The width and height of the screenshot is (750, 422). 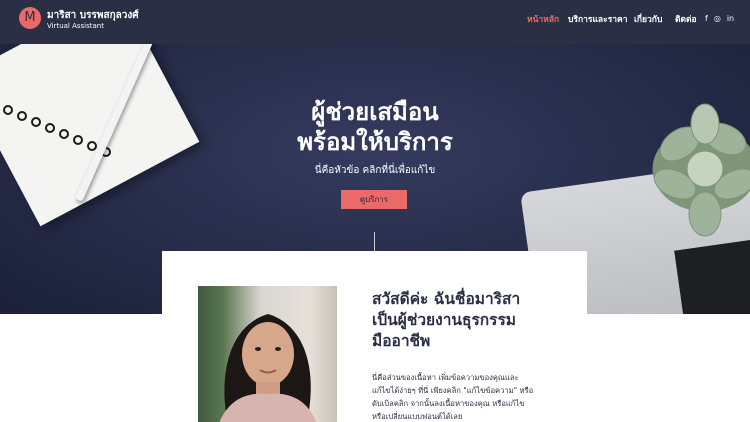 I want to click on hero-title-line2: พร้อมให้บริการ, so click(x=375, y=142).